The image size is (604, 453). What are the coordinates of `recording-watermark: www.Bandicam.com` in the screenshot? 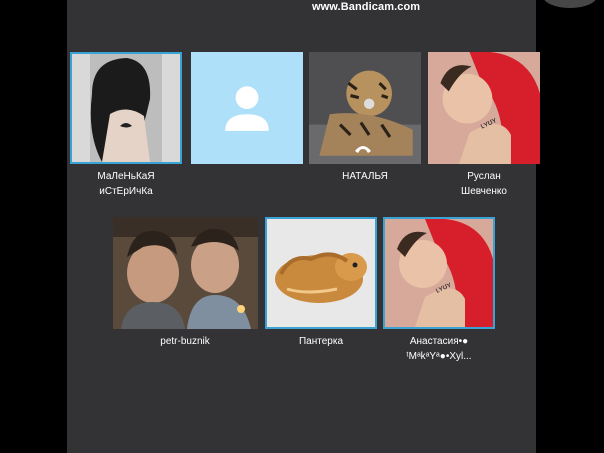 It's located at (366, 7).